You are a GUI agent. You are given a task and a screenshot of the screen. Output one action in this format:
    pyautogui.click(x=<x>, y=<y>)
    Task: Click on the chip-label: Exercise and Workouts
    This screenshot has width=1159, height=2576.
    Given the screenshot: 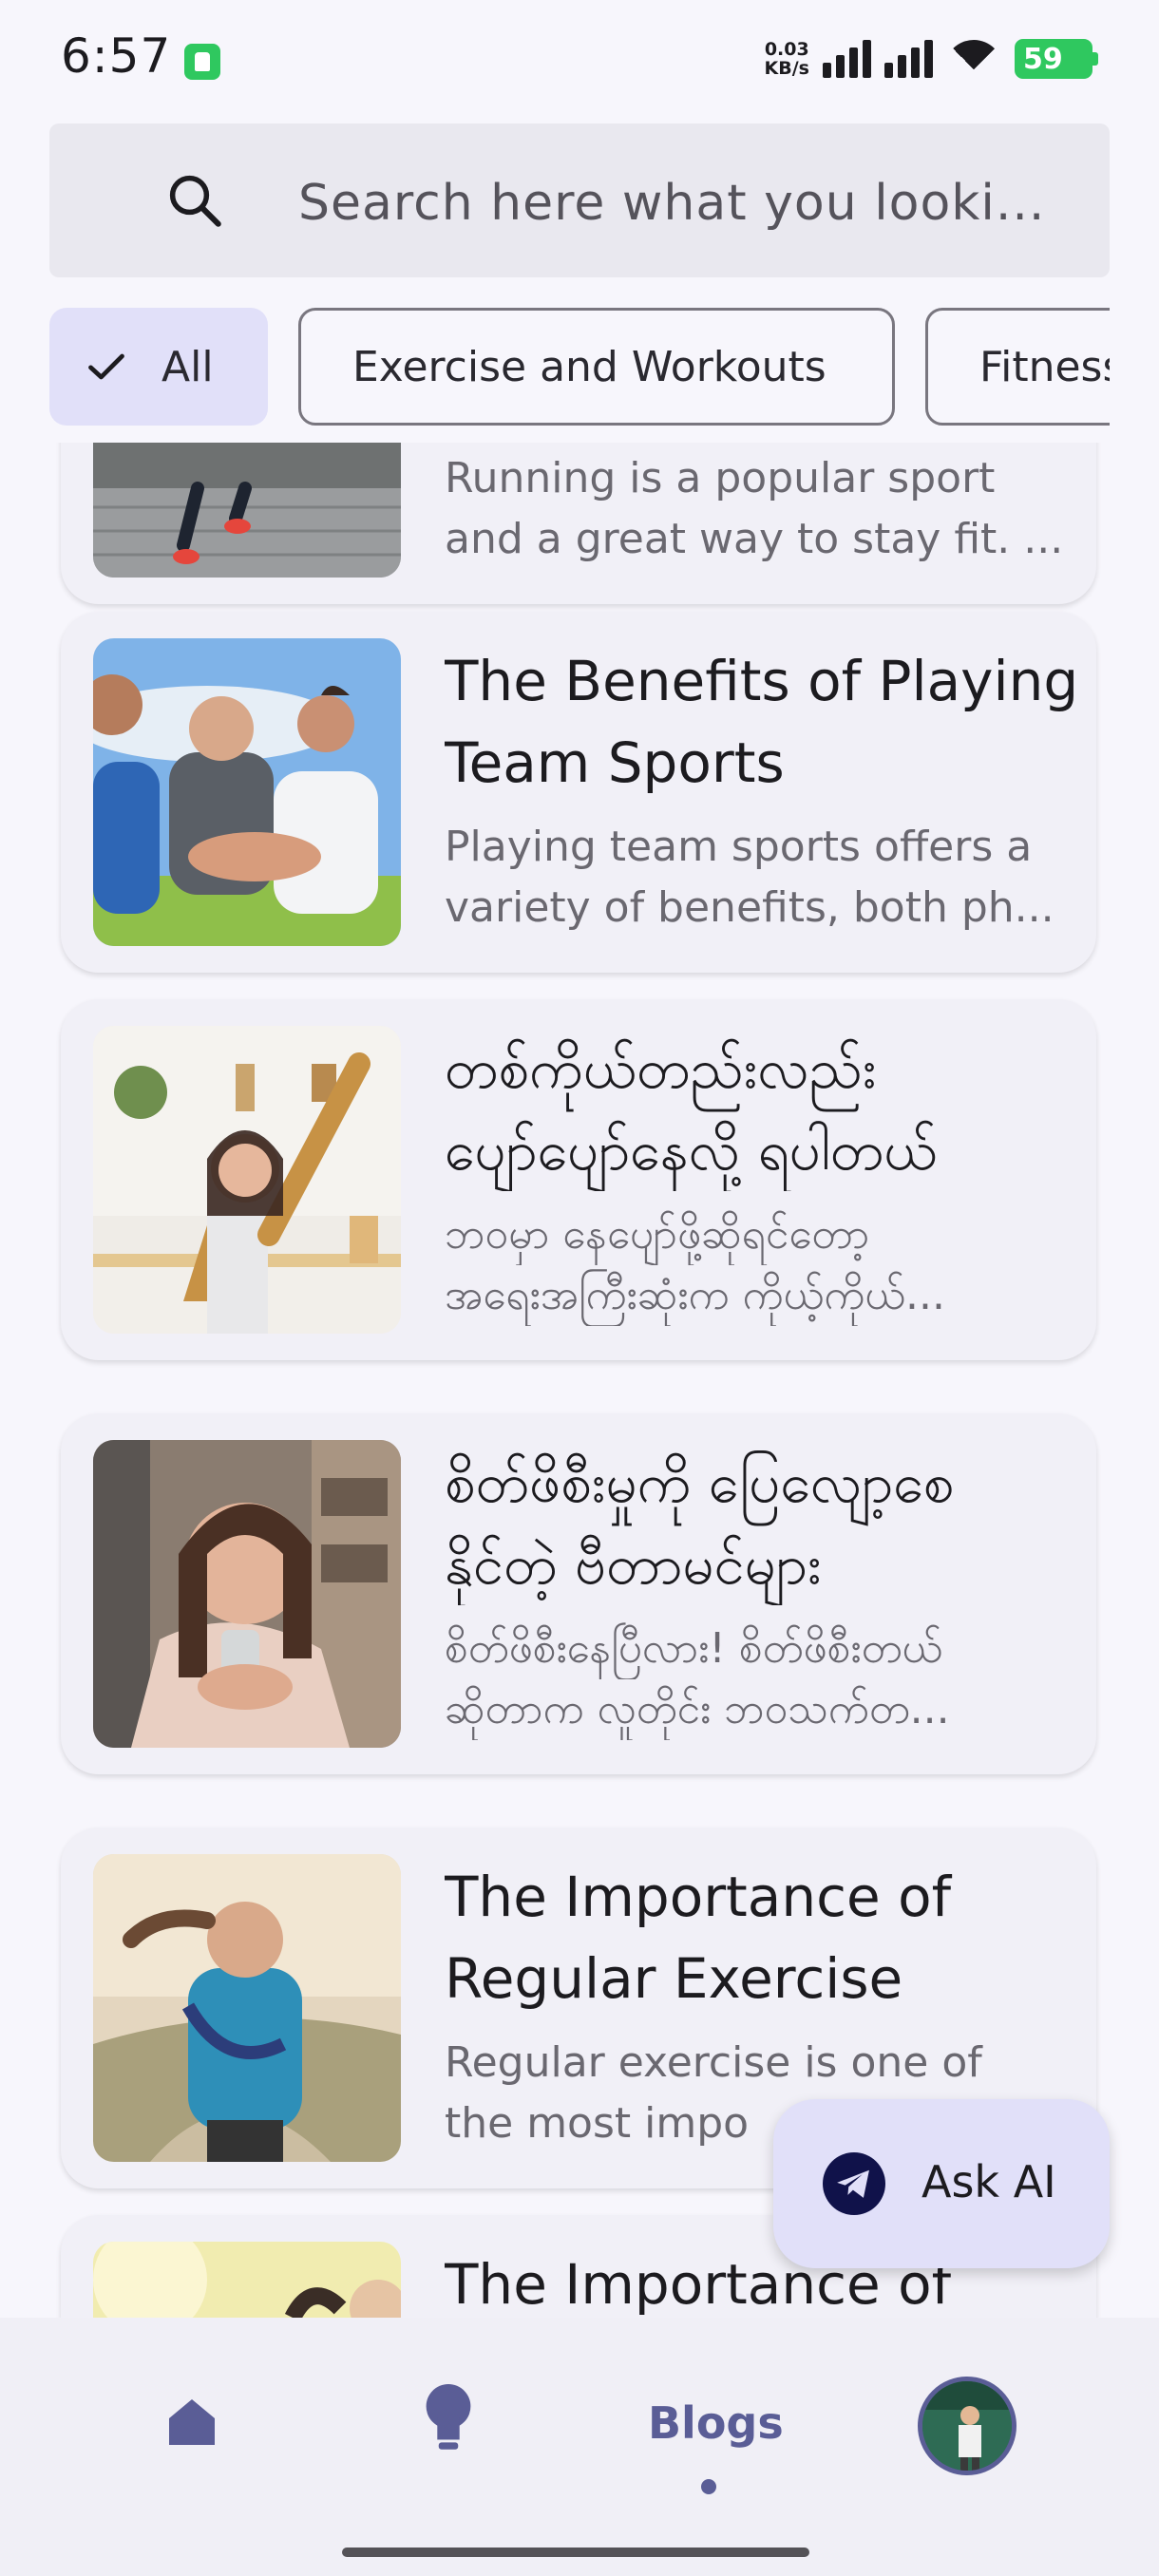 What is the action you would take?
    pyautogui.click(x=589, y=366)
    